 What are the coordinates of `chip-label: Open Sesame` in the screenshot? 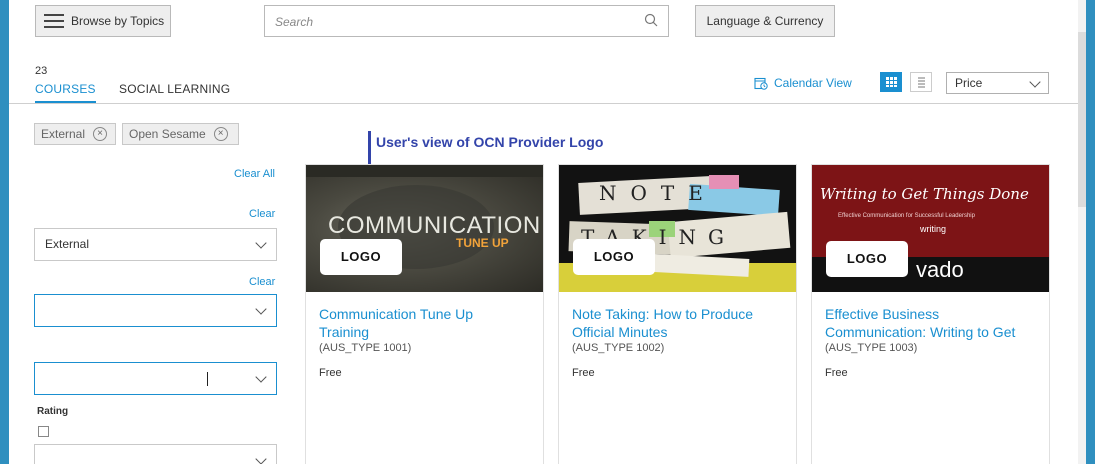 It's located at (167, 134).